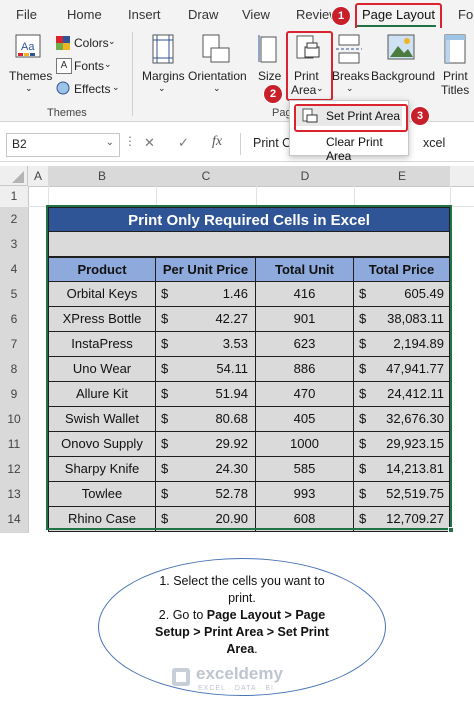 This screenshot has width=474, height=707. I want to click on background-icon, so click(401, 48).